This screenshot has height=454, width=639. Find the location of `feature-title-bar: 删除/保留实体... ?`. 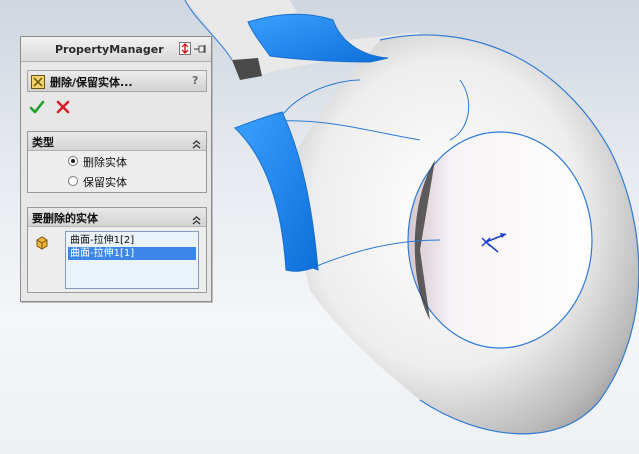

feature-title-bar: 删除/保留实体... ? is located at coordinates (117, 81).